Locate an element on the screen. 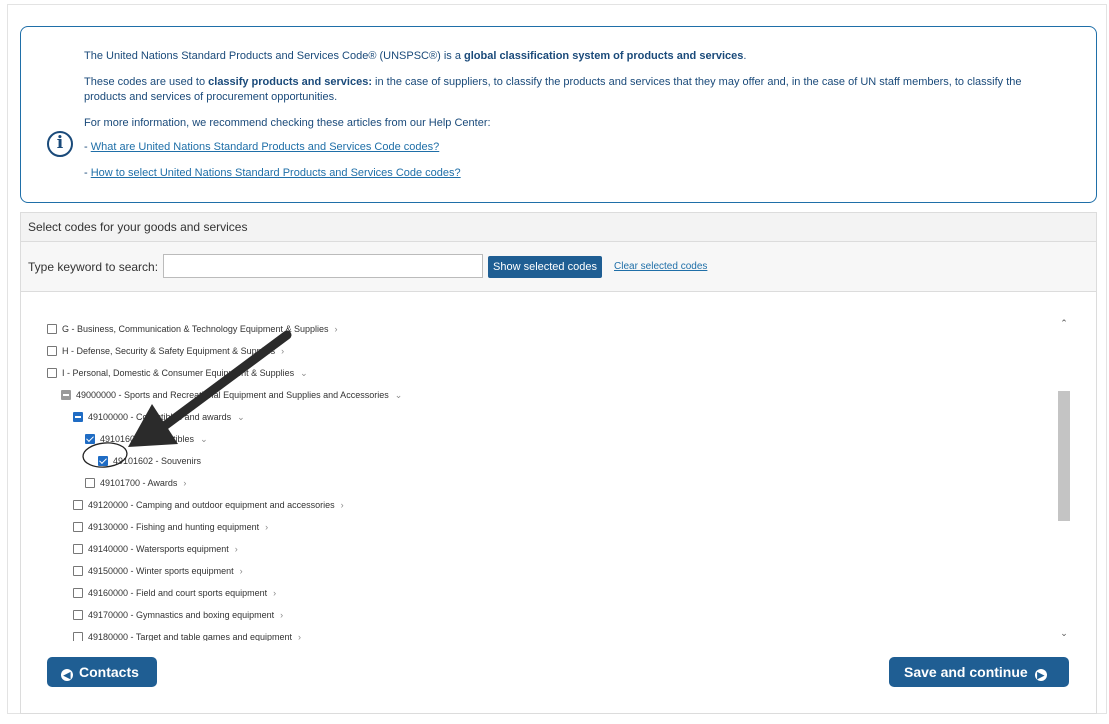 Image resolution: width=1109 pixels, height=724 pixels. tree-item: 49100000 - Collectibles and awards ⌄ is located at coordinates (159, 417).